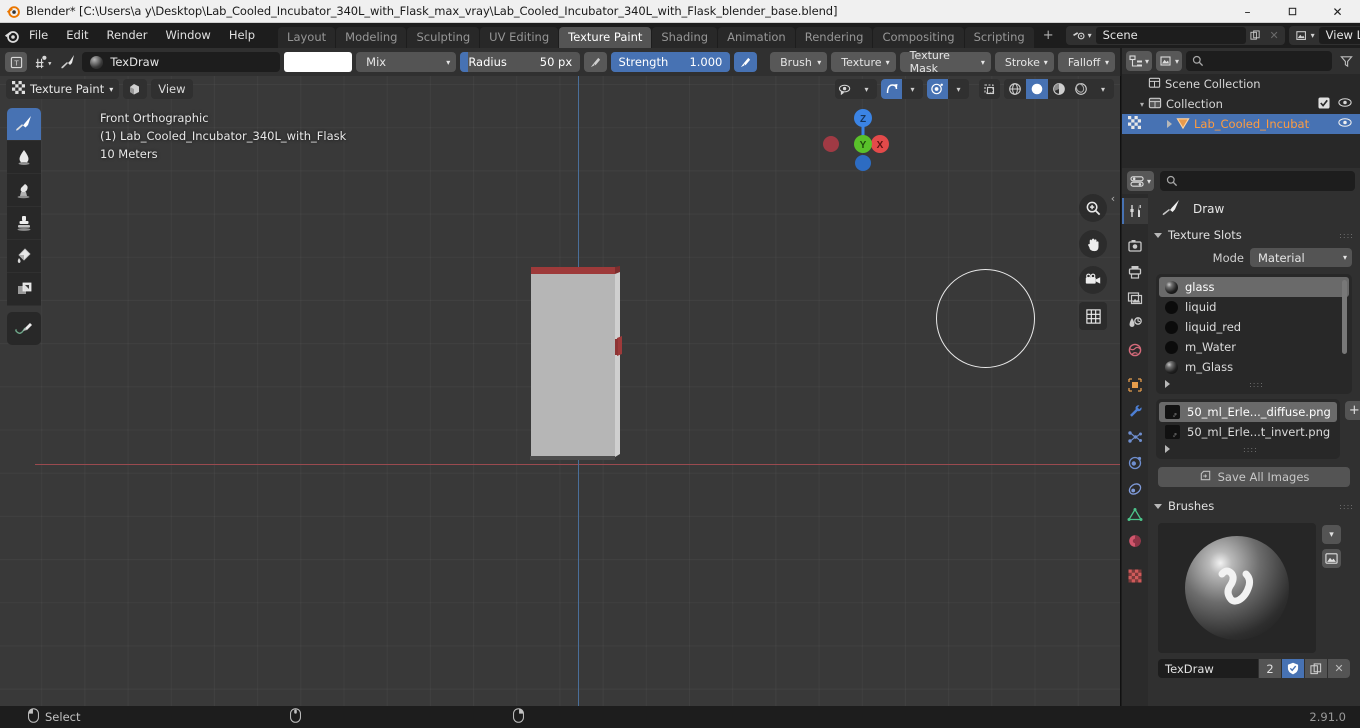 The width and height of the screenshot is (1360, 728). What do you see at coordinates (1339, 35) in the screenshot?
I see `view-layer-name-field: View Layer` at bounding box center [1339, 35].